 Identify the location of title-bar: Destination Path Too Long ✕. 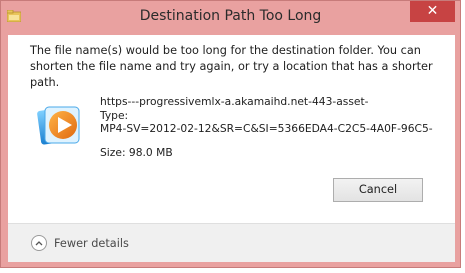
(230, 18).